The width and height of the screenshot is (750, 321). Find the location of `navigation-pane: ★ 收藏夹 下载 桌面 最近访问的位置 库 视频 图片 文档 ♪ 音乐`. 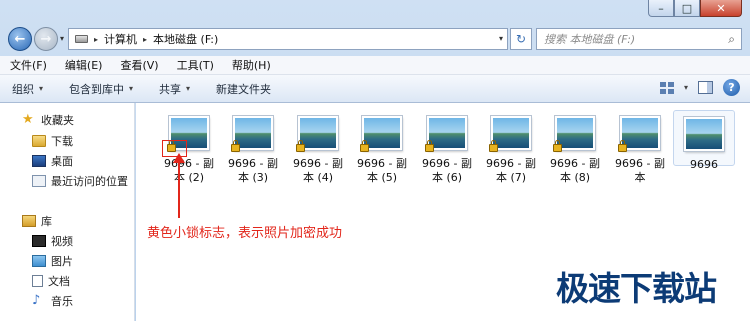

navigation-pane: ★ 收藏夹 下载 桌面 最近访问的位置 库 视频 图片 文档 ♪ 音乐 is located at coordinates (67, 212).